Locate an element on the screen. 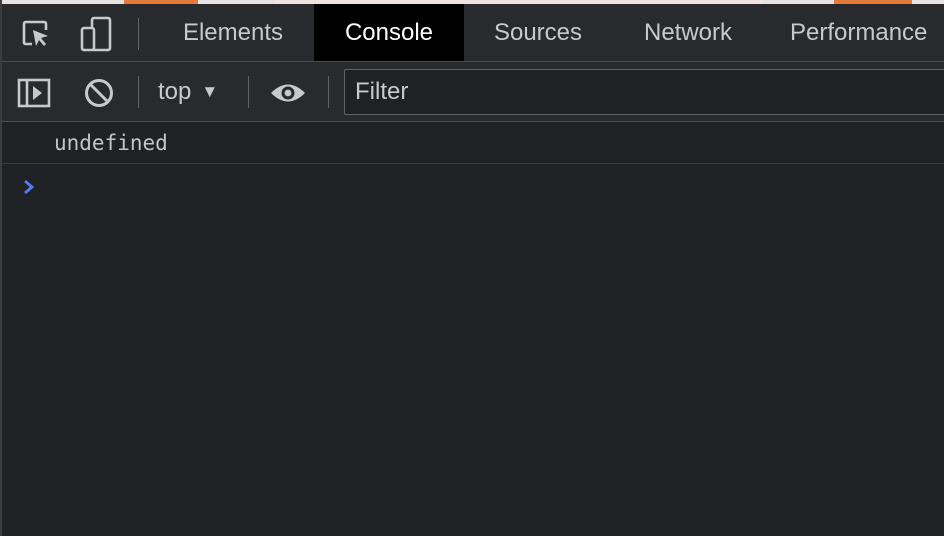 Image resolution: width=944 pixels, height=536 pixels. clear-console-button is located at coordinates (99, 93).